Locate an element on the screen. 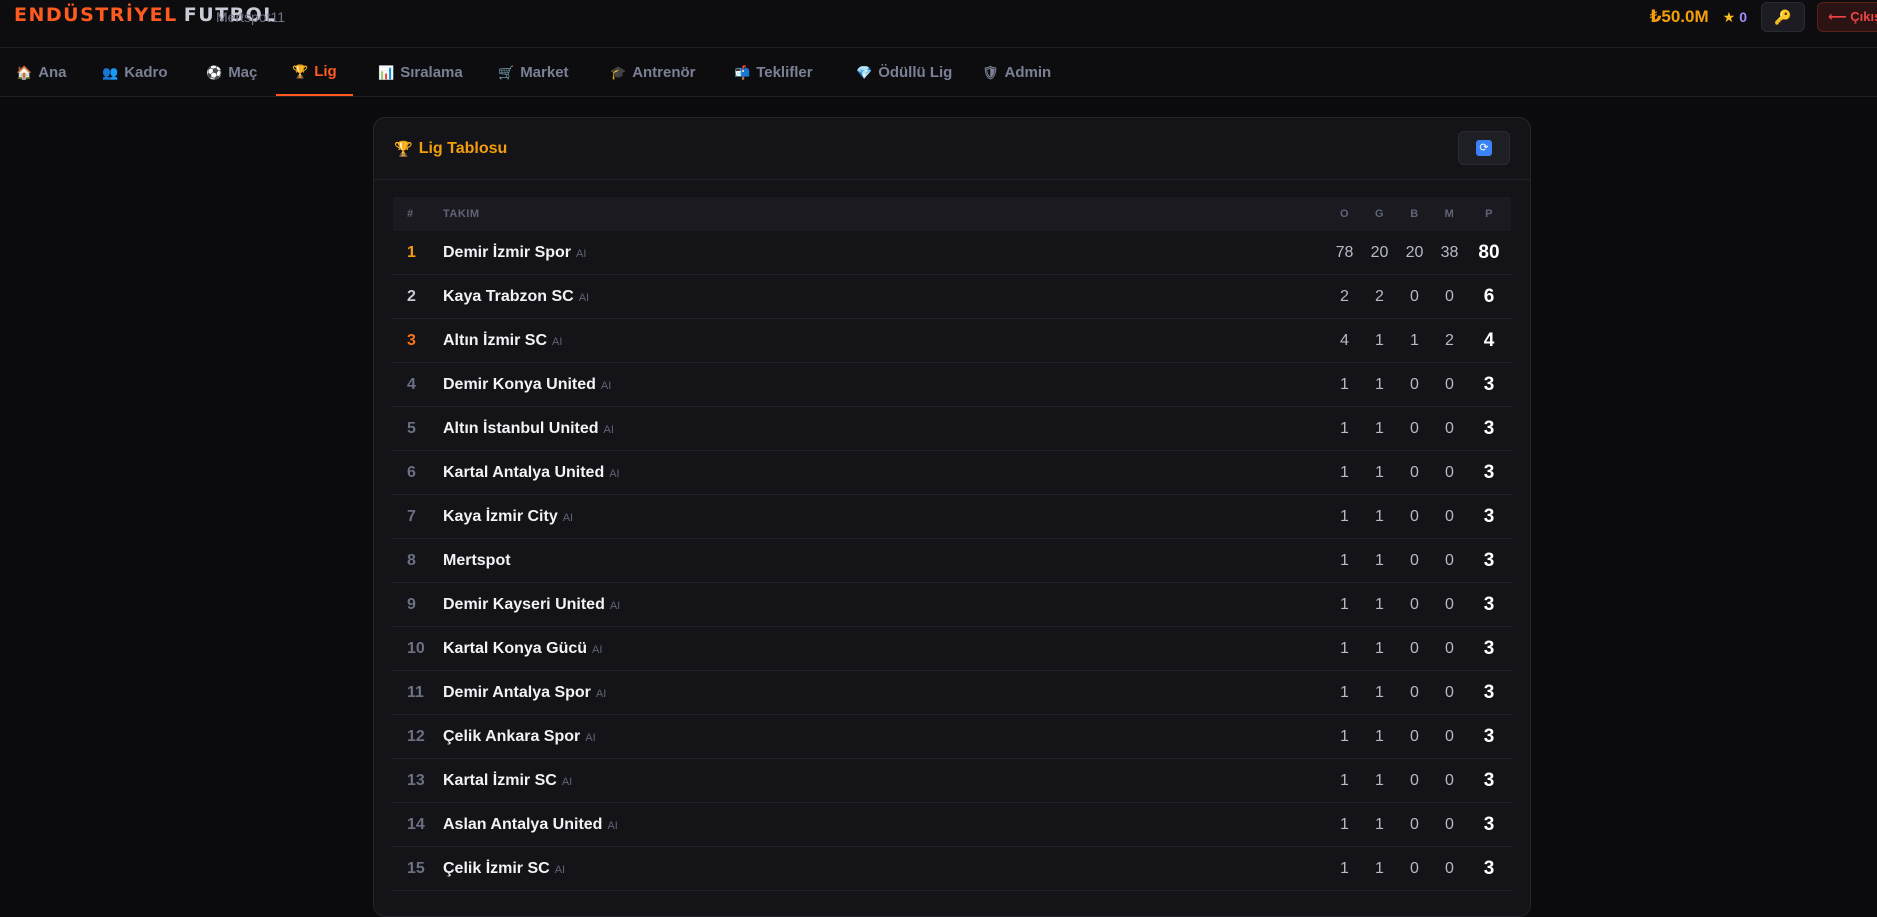  tab-sıralama: 📊 Sıralama is located at coordinates (420, 72).